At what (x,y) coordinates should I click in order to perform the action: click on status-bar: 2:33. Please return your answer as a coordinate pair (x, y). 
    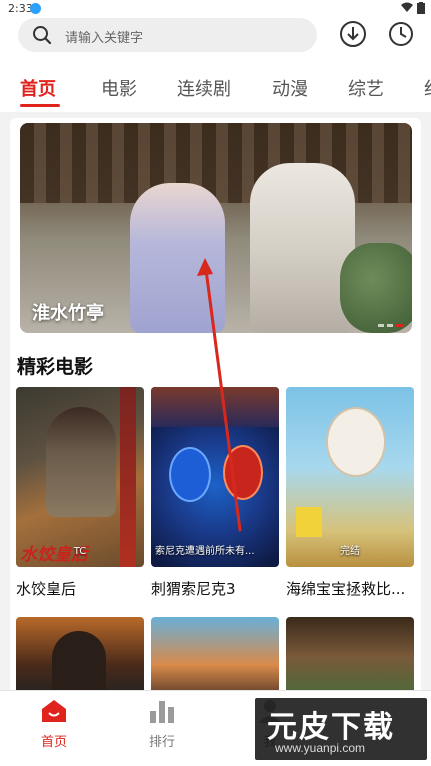
    Looking at the image, I should click on (215, 9).